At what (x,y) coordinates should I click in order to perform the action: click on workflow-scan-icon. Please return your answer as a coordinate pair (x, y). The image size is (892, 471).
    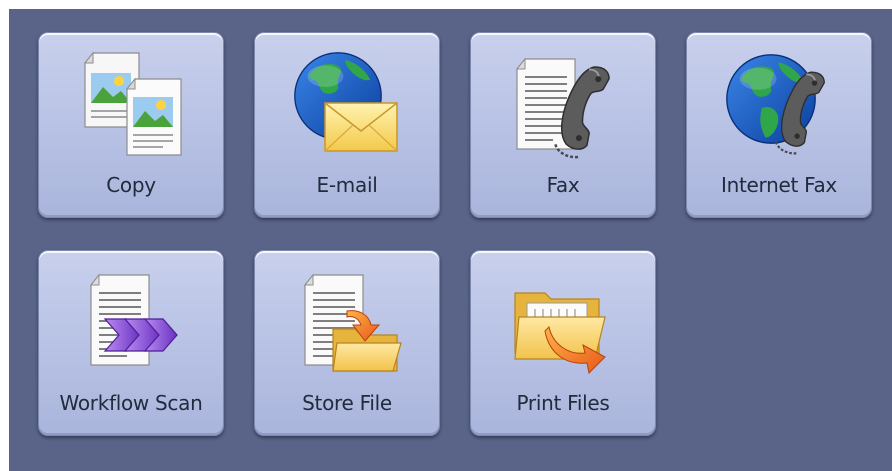
    Looking at the image, I should click on (134, 320).